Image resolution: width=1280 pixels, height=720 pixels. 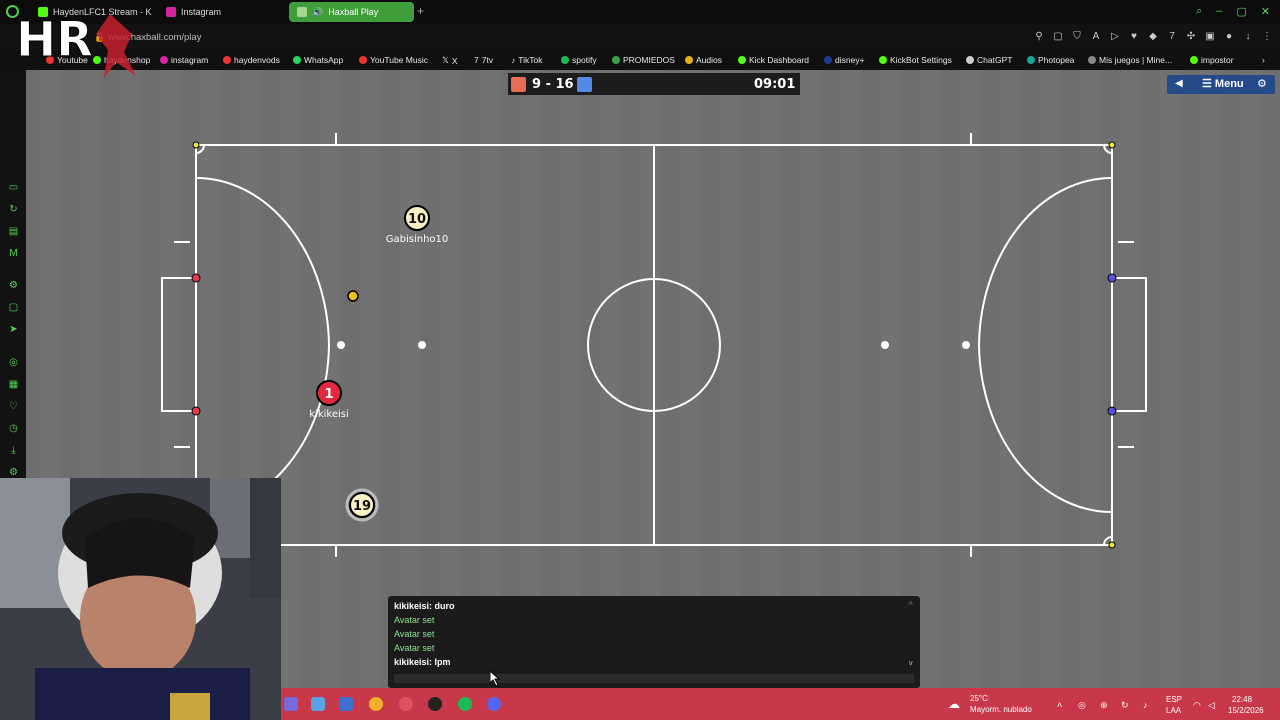 What do you see at coordinates (584, 84) in the screenshot?
I see `blue-team-badge` at bounding box center [584, 84].